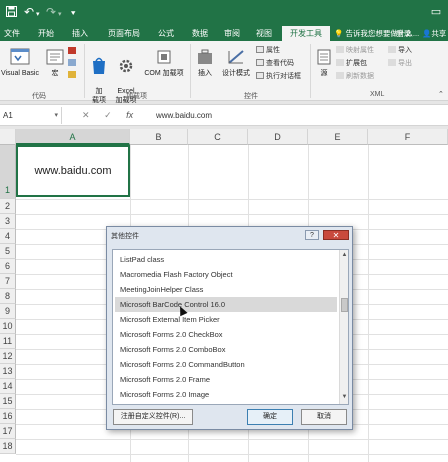 The height and width of the screenshot is (462, 448). I want to click on addins-button: 加 载项, so click(99, 76).